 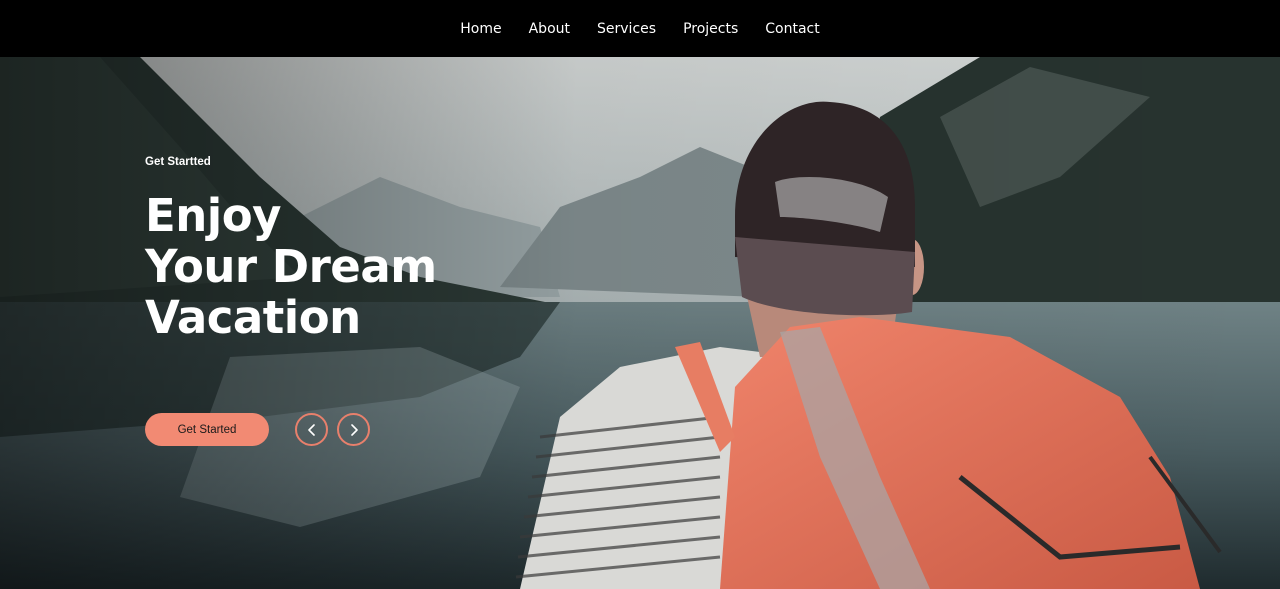 What do you see at coordinates (710, 29) in the screenshot?
I see `nav-link-projects: Projects` at bounding box center [710, 29].